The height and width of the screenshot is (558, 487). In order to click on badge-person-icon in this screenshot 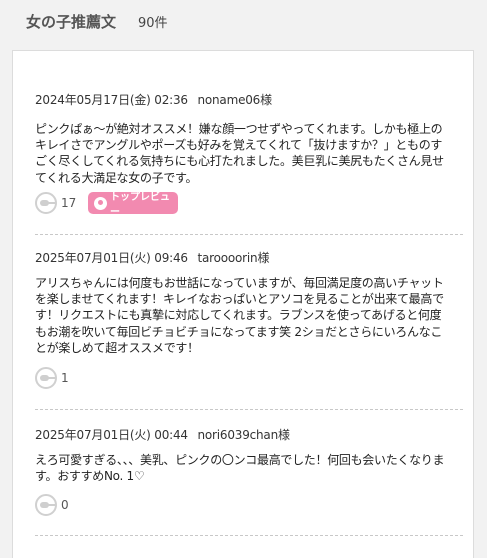, I will do `click(100, 203)`.